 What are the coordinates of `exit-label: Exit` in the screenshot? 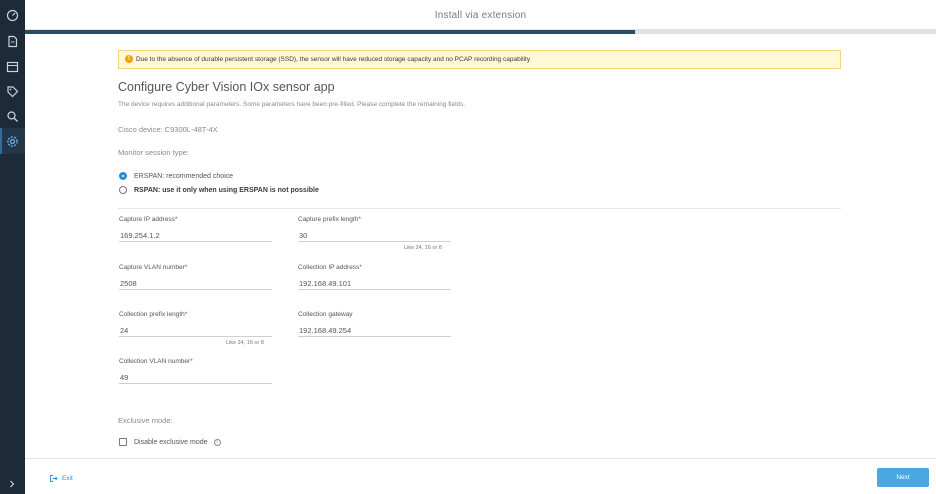 It's located at (67, 478).